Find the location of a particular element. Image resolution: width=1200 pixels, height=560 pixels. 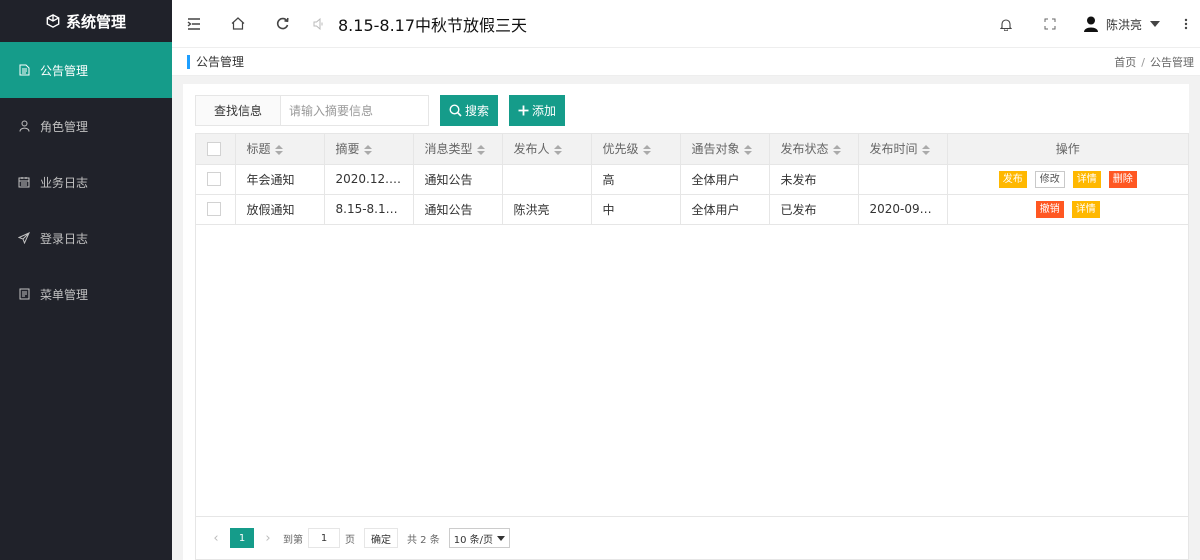

speaker-icon is located at coordinates (318, 23).